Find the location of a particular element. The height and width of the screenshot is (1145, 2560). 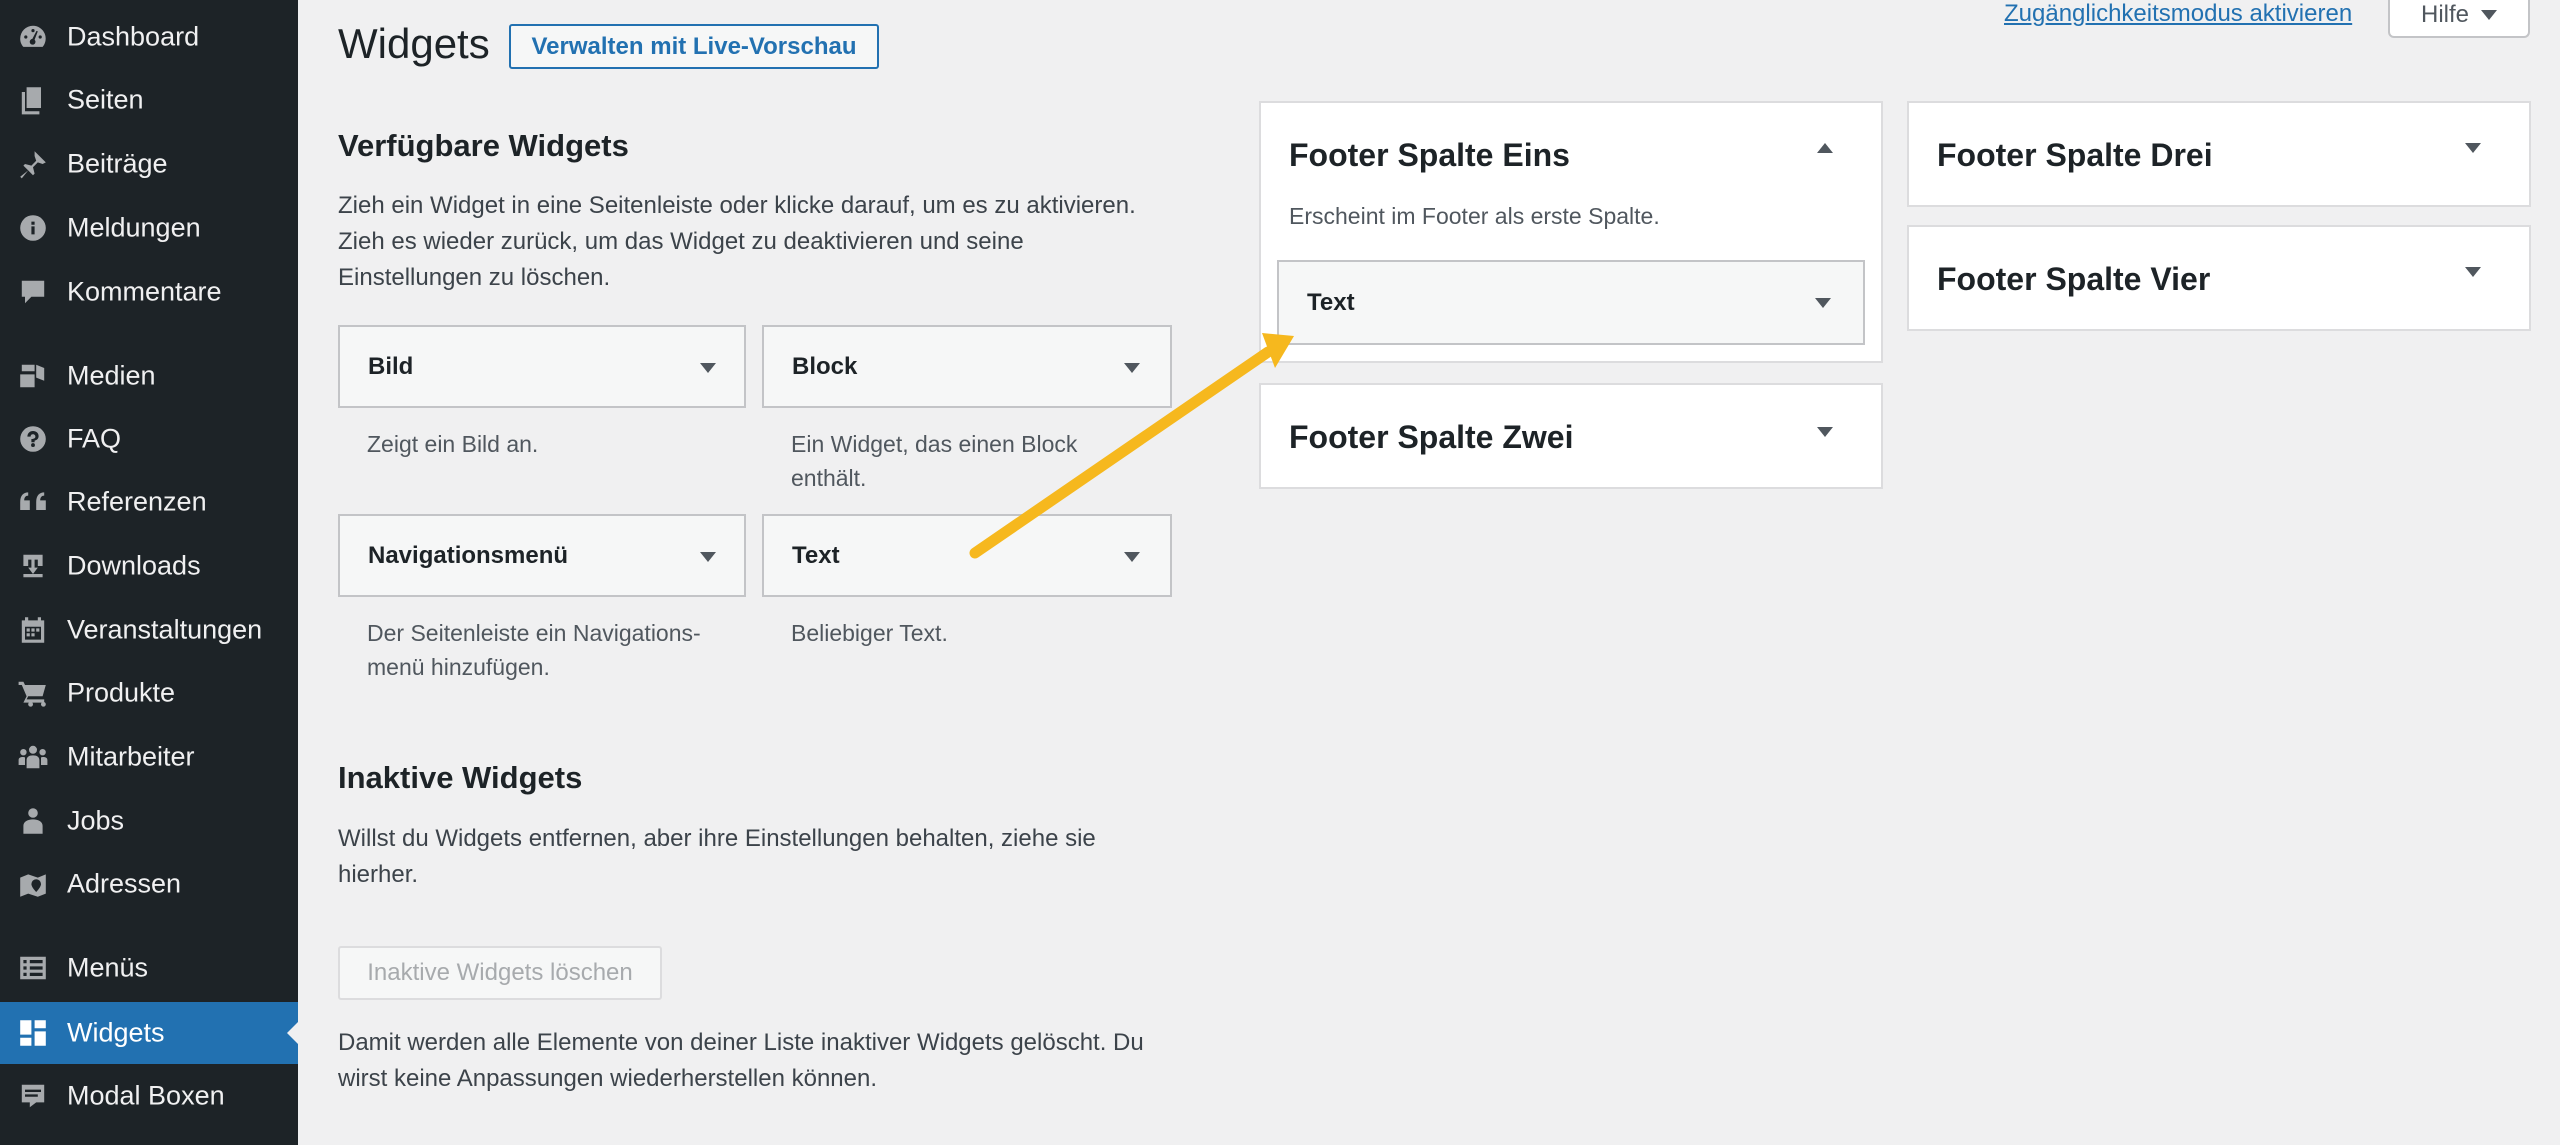

sidebar-item-beitraege: Beiträge is located at coordinates (149, 164).